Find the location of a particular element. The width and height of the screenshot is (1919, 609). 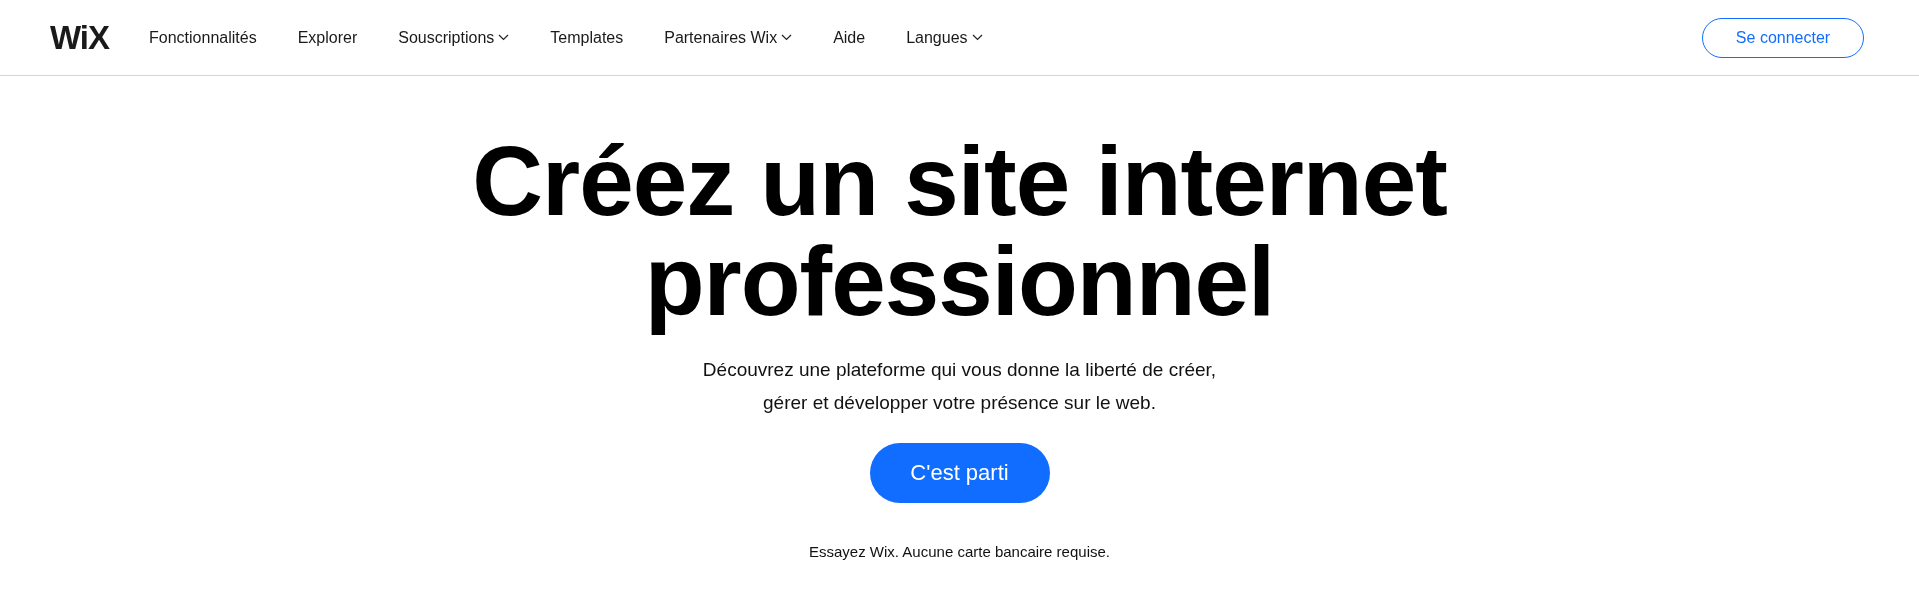

nav-link: Explorer is located at coordinates (327, 37).